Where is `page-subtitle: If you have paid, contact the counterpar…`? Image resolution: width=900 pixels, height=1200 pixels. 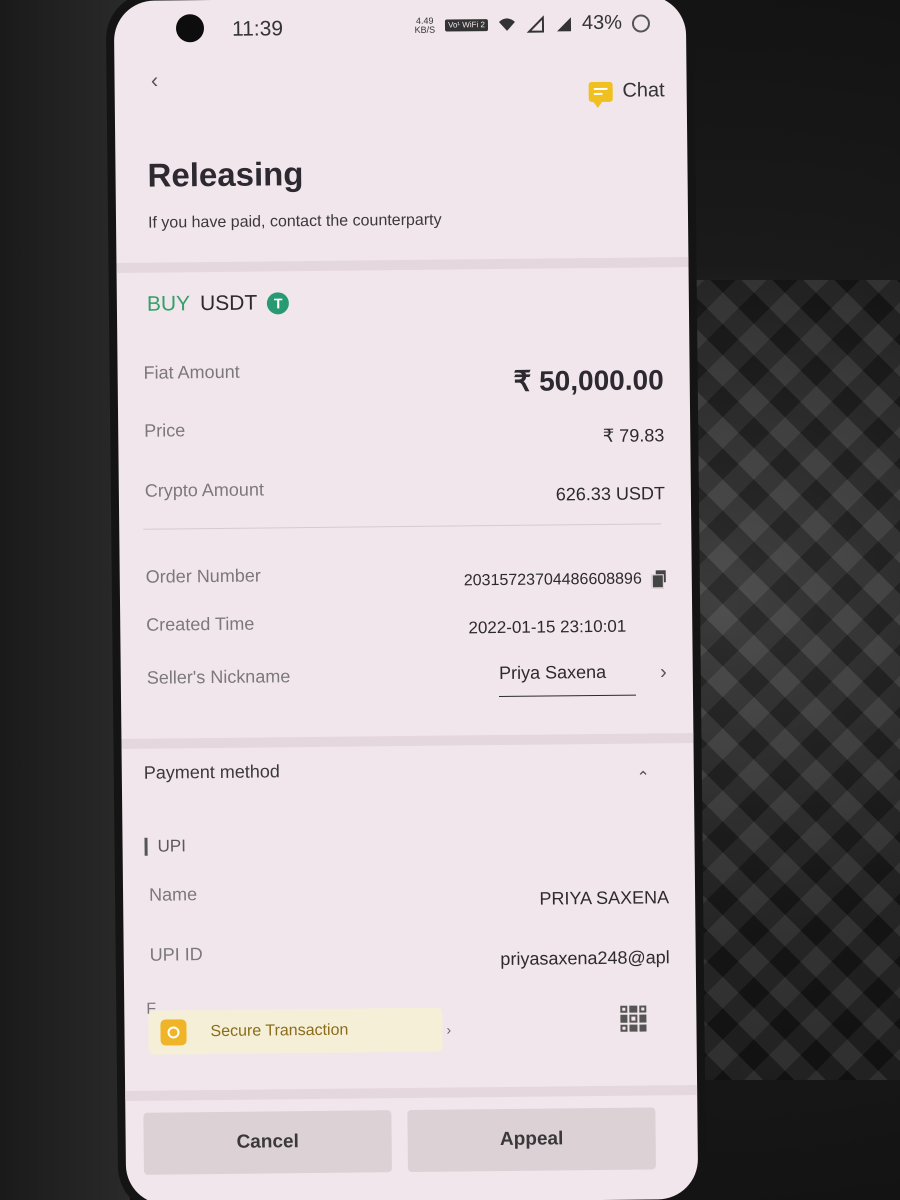 page-subtitle: If you have paid, contact the counterpar… is located at coordinates (294, 221).